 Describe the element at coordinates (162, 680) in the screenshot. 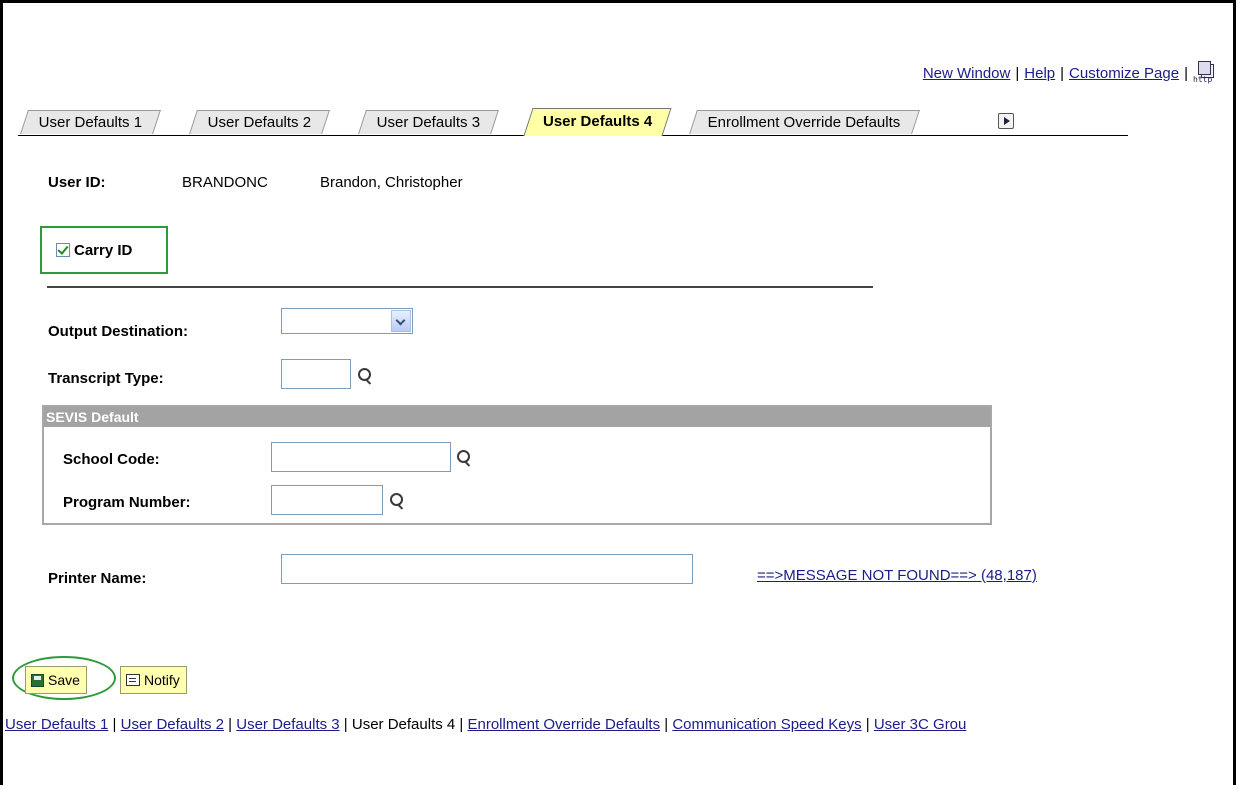

I see `notify-button-label: Notify` at that location.